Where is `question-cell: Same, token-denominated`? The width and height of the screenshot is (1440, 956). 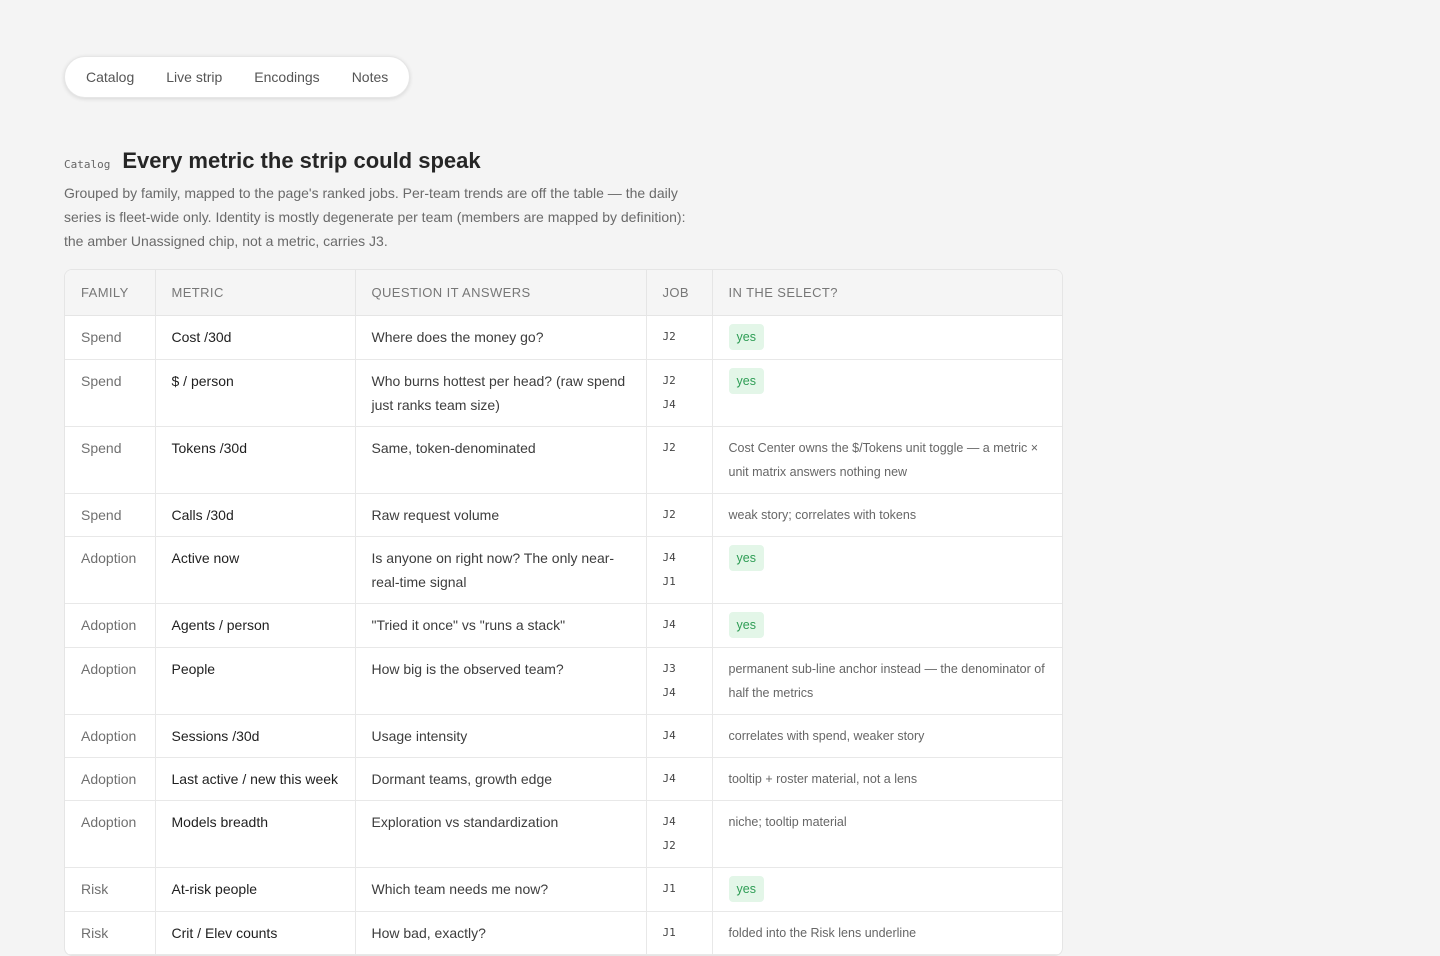 question-cell: Same, token-denominated is located at coordinates (501, 460).